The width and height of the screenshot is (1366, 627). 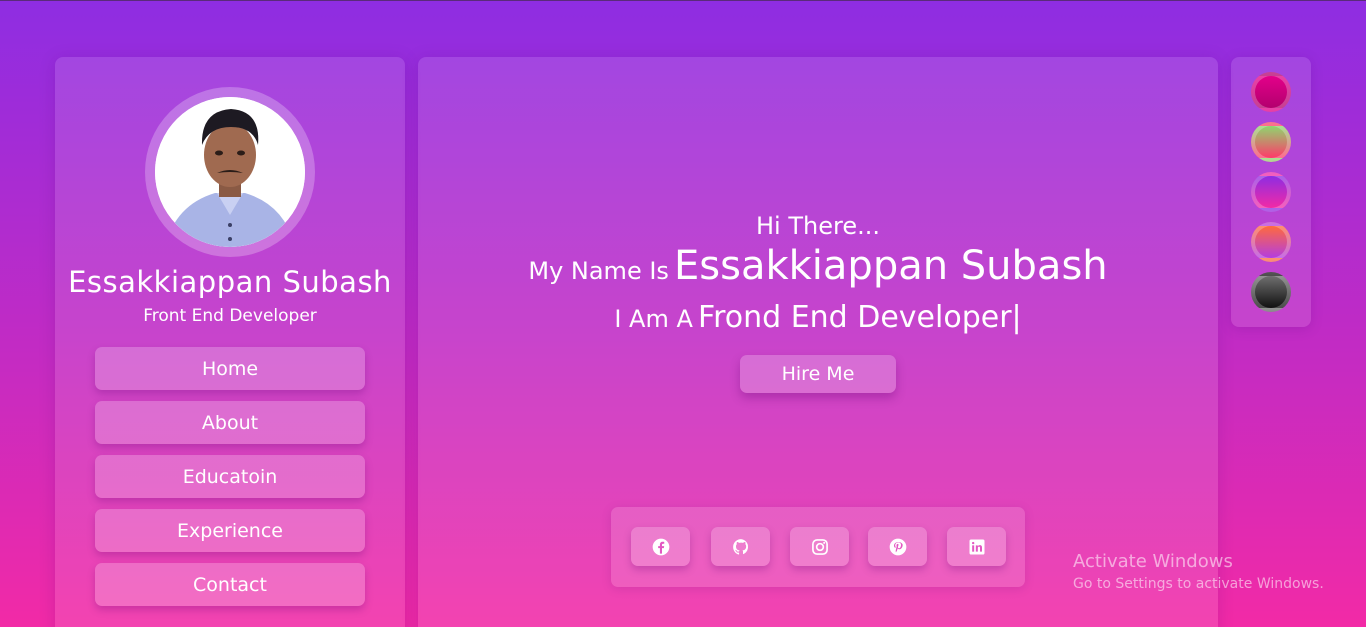 I want to click on github-icon, so click(x=740, y=546).